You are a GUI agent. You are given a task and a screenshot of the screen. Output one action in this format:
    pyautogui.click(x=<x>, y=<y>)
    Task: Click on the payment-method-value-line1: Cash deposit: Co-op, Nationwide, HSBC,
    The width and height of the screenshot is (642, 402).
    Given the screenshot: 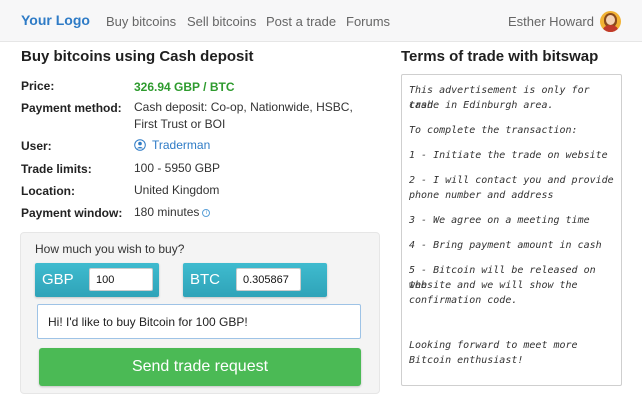 What is the action you would take?
    pyautogui.click(x=243, y=107)
    